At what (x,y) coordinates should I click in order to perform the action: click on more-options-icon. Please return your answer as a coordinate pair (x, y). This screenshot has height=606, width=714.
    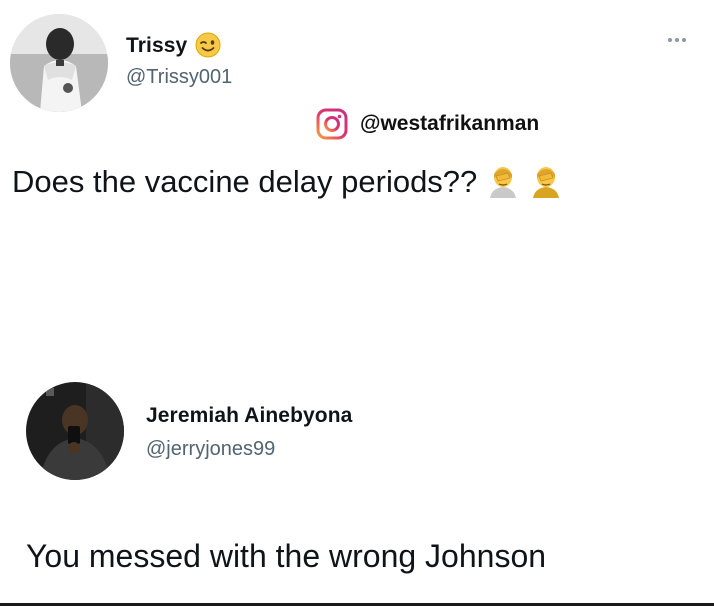
    Looking at the image, I should click on (677, 40).